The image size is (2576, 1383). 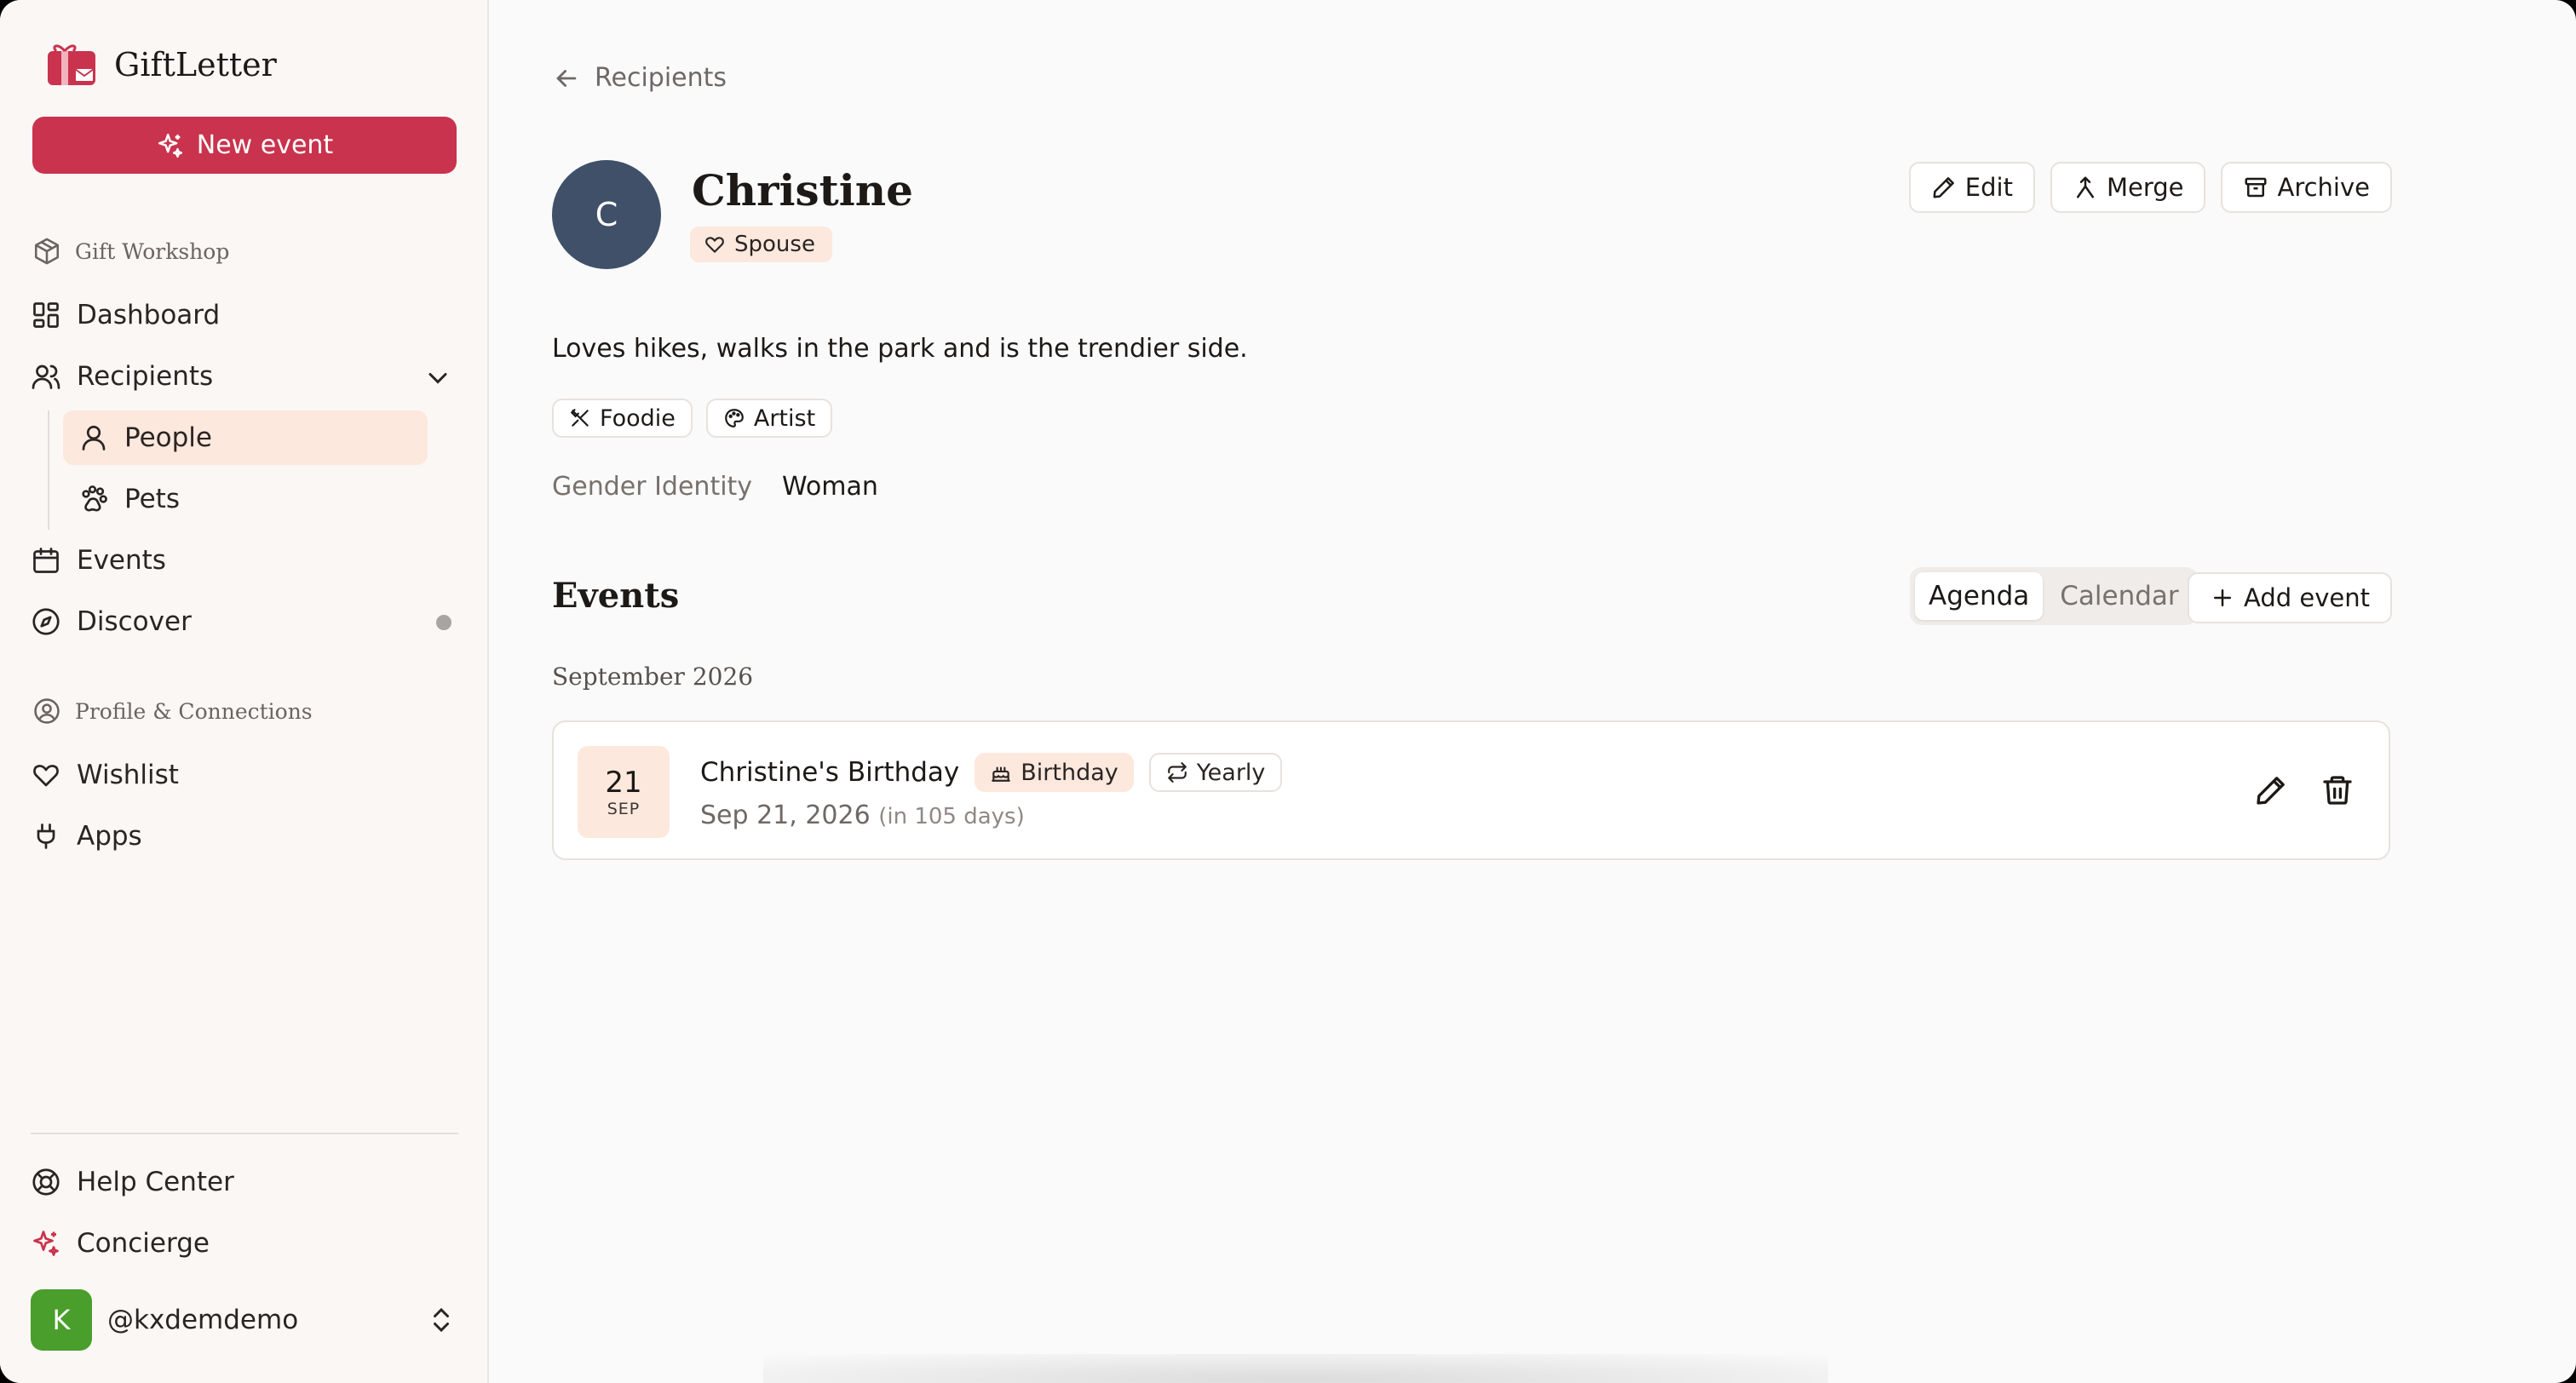 What do you see at coordinates (244, 775) in the screenshot?
I see `sidebar-item-wishlist: Wishlist` at bounding box center [244, 775].